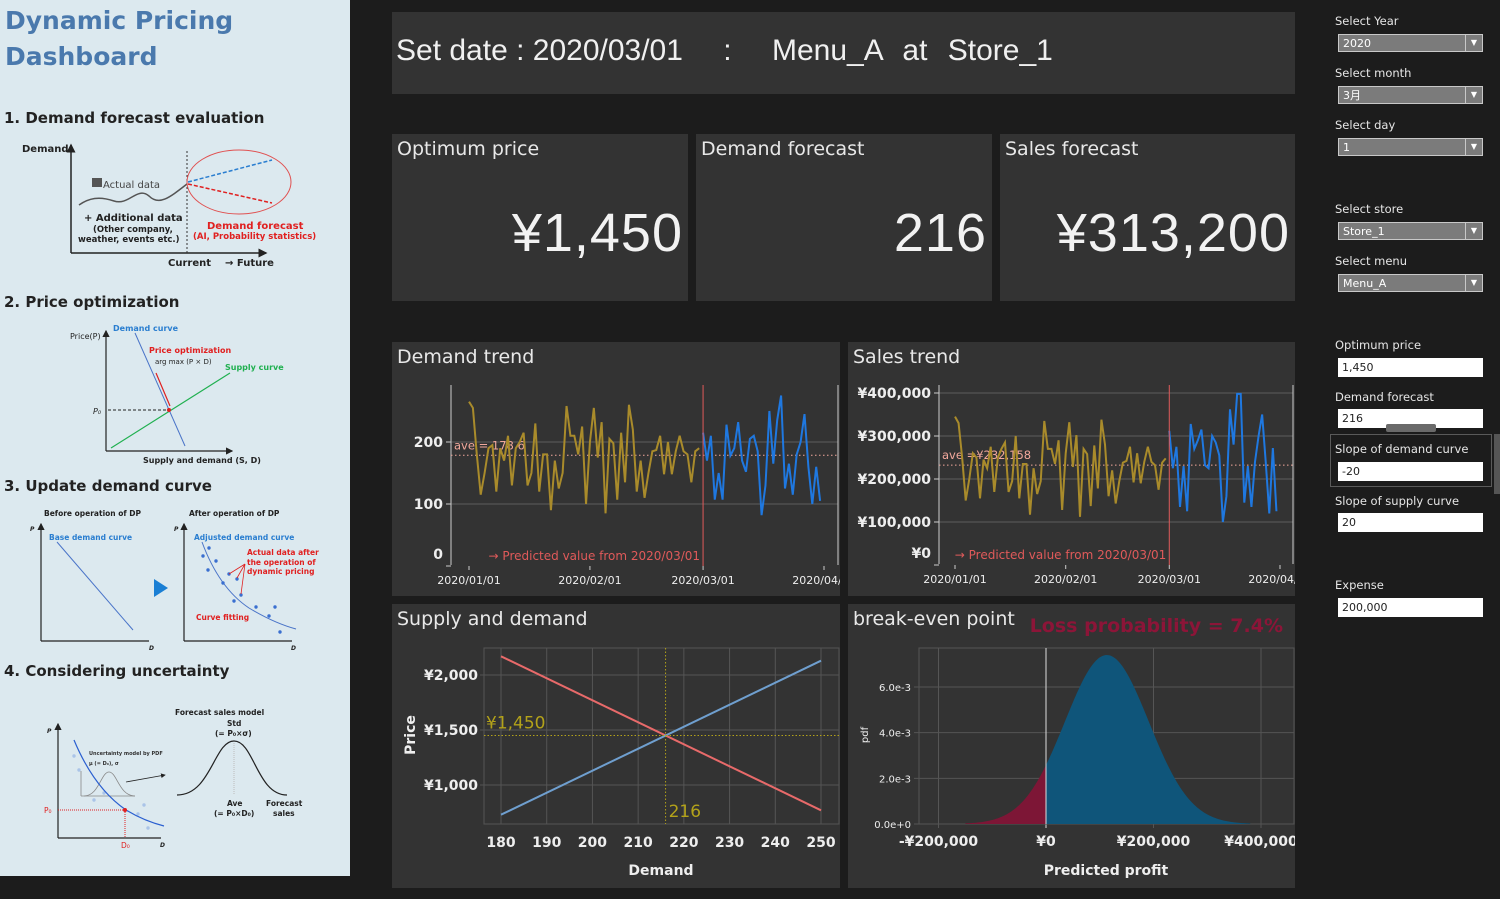 Image resolution: width=1500 pixels, height=899 pixels. I want to click on y-tick-label: ¥100,000, so click(894, 523).